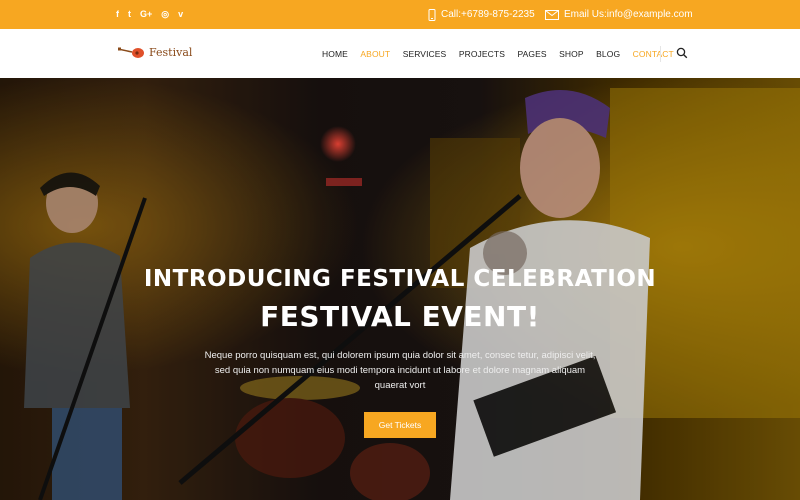 This screenshot has width=800, height=500. What do you see at coordinates (552, 14) in the screenshot?
I see `envelope-icon` at bounding box center [552, 14].